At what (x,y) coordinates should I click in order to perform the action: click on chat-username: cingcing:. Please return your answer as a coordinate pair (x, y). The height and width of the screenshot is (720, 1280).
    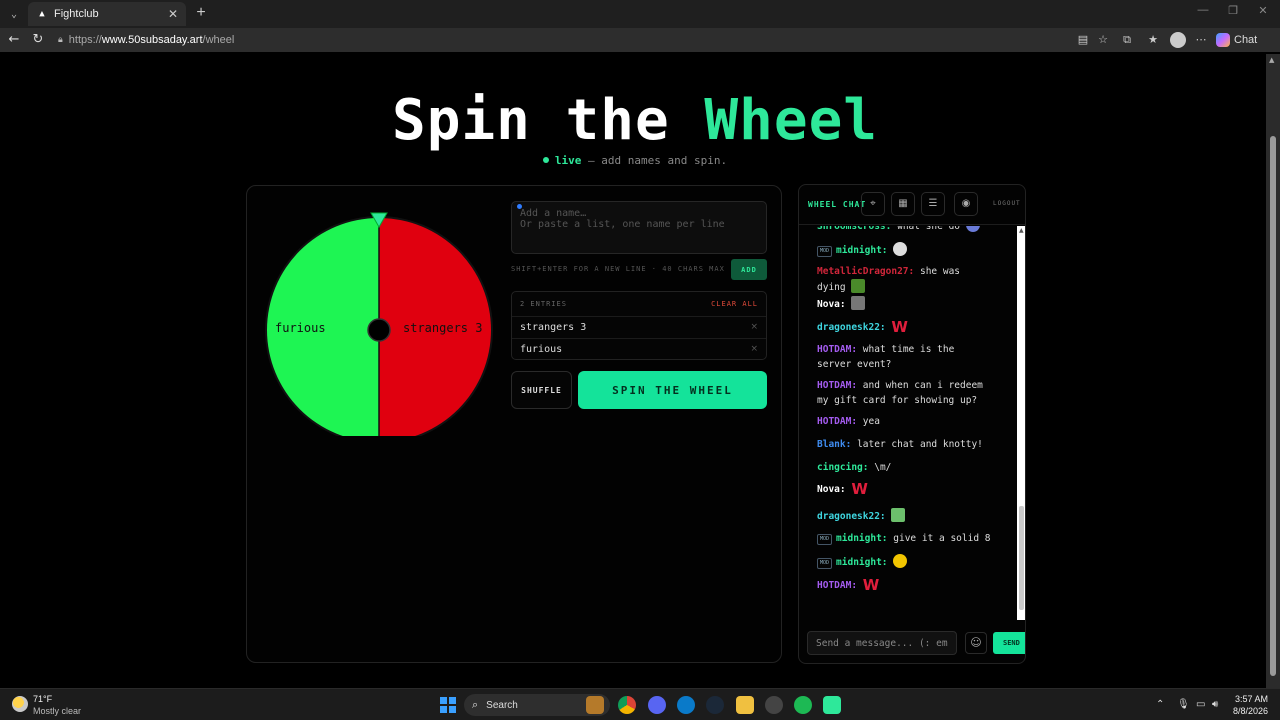
    Looking at the image, I should click on (842, 467).